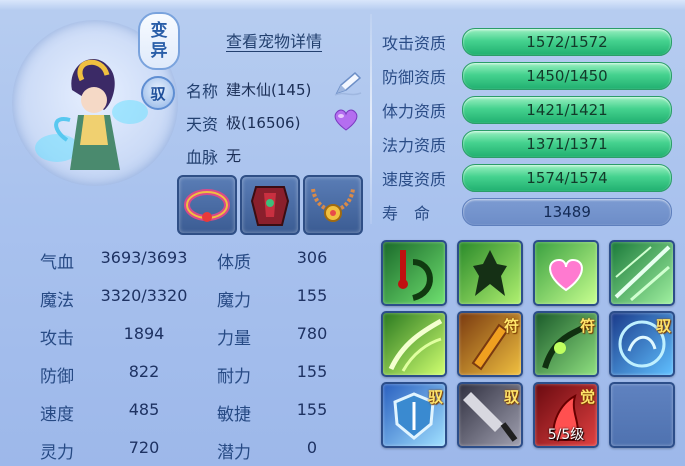 The width and height of the screenshot is (685, 466). What do you see at coordinates (414, 145) in the screenshot?
I see `aptitude-label: 法力资质` at bounding box center [414, 145].